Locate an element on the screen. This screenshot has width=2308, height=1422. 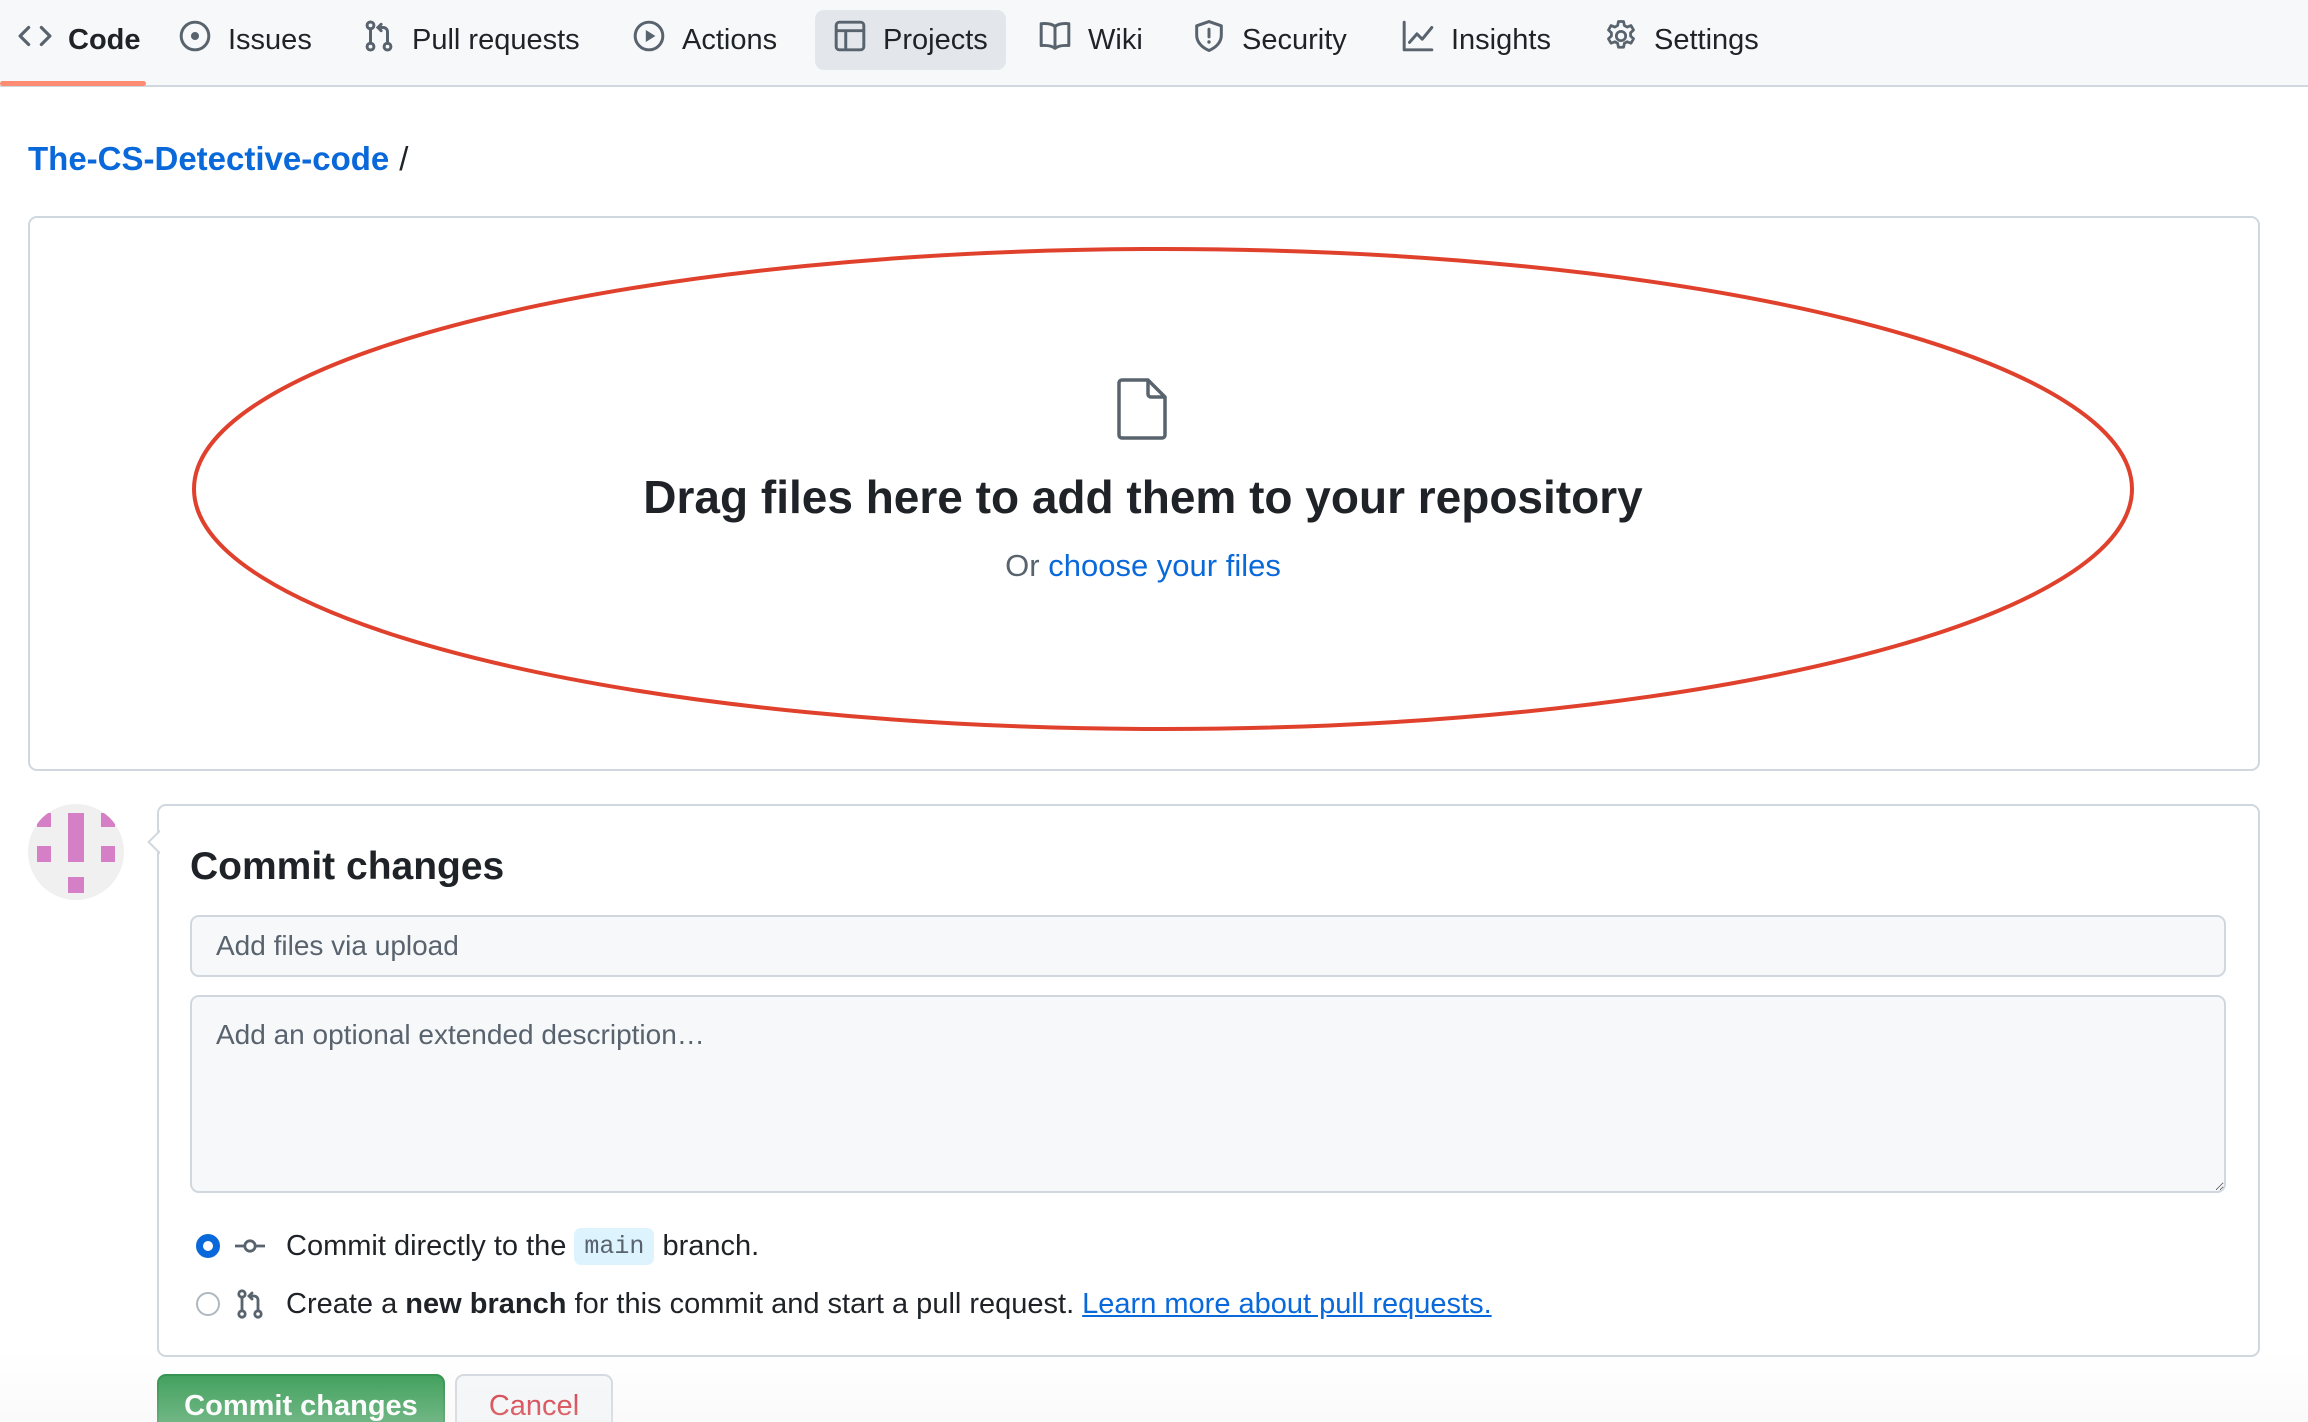
tab-actions: Actions is located at coordinates (704, 40).